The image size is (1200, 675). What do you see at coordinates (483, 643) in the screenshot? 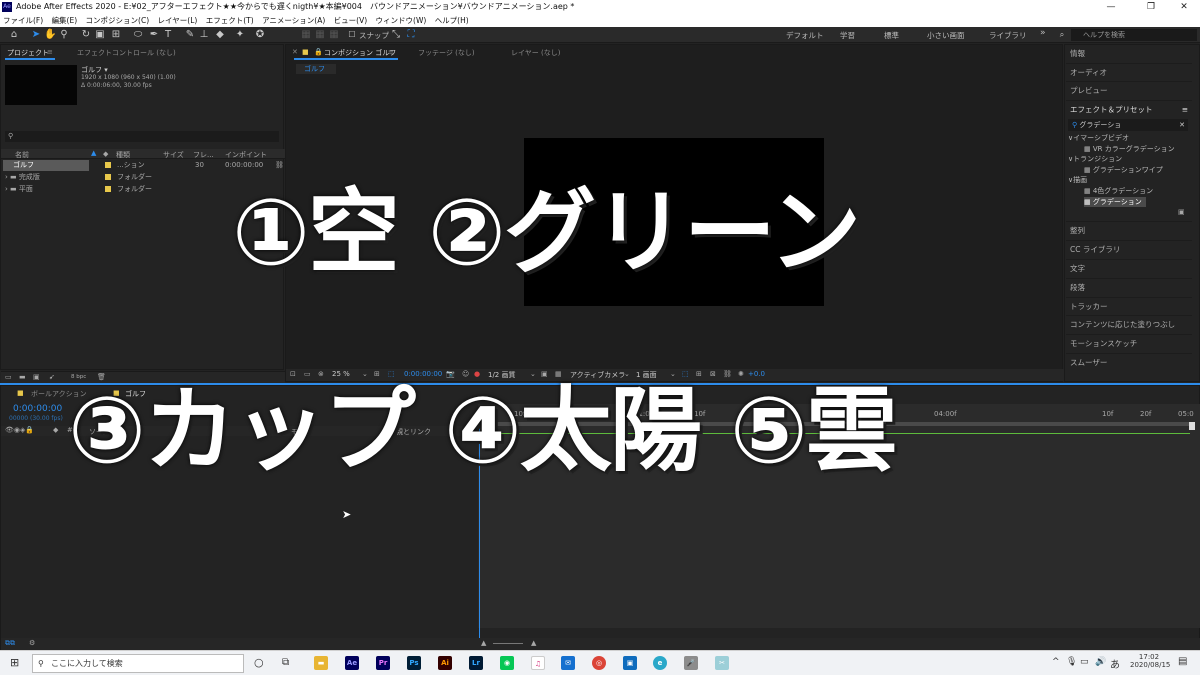
I see `zoom-out-icon: ▲` at bounding box center [483, 643].